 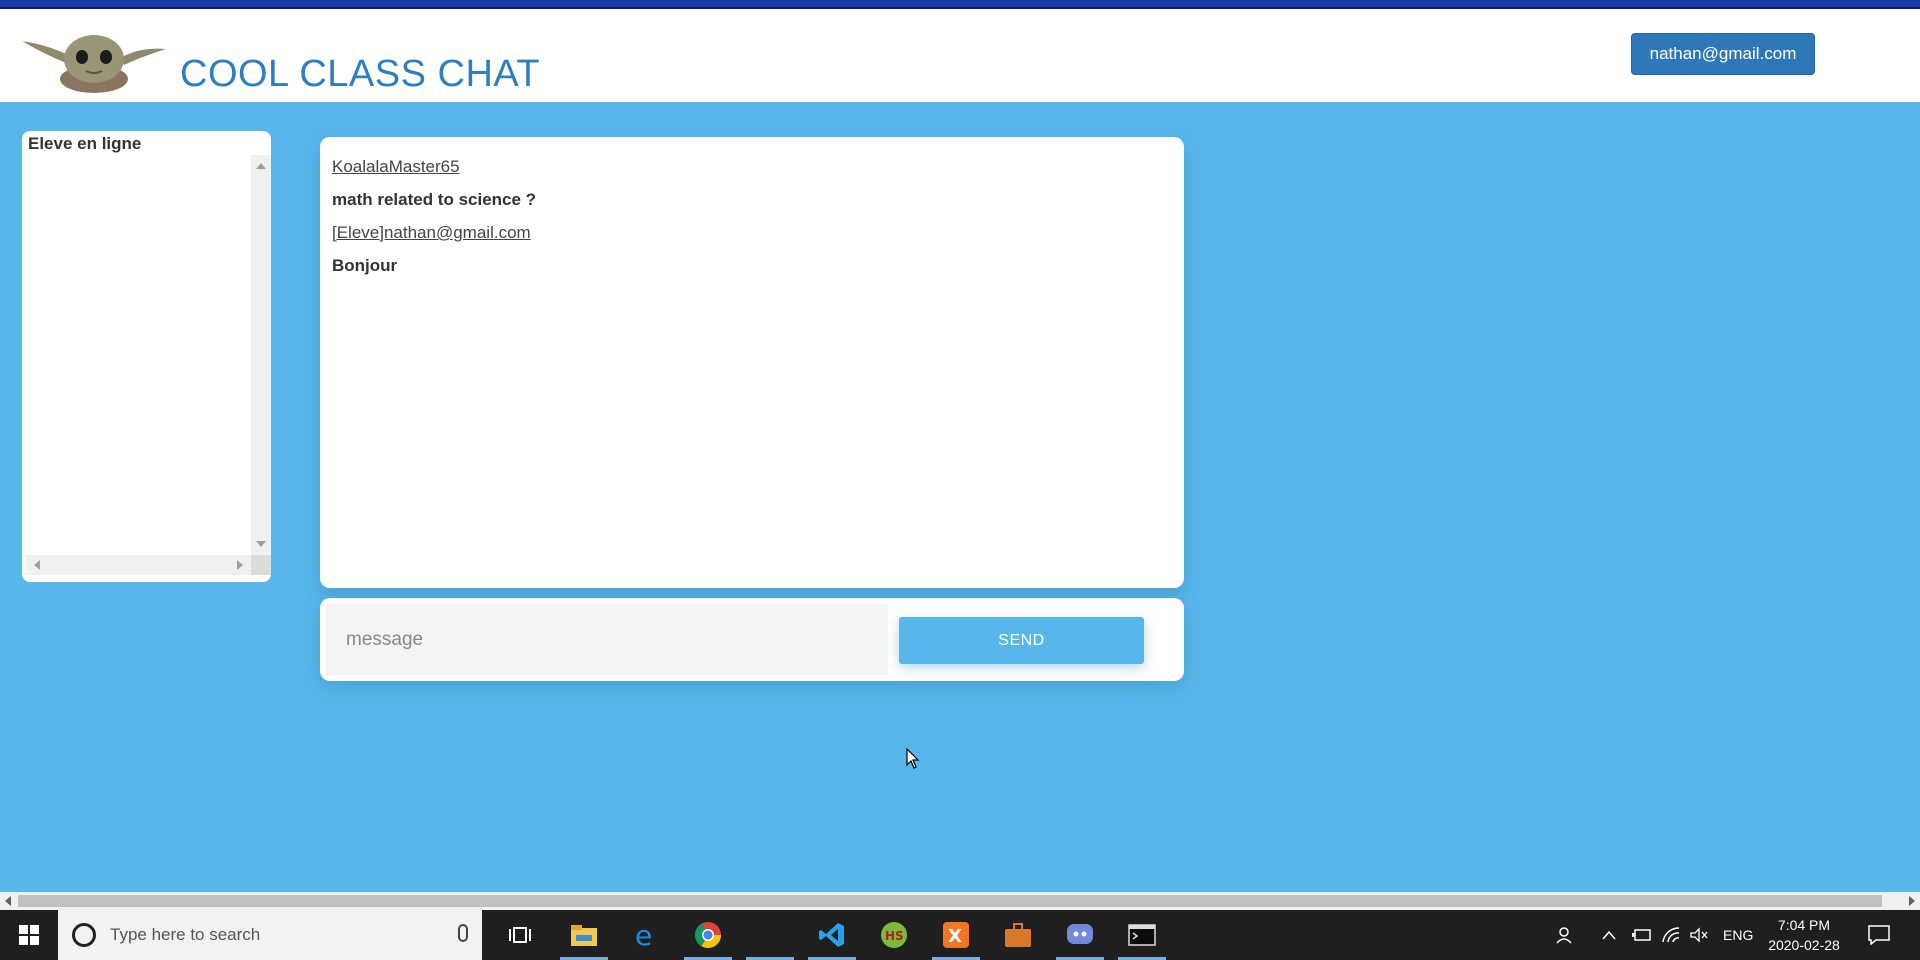 What do you see at coordinates (1699, 935) in the screenshot?
I see `volume-muted-icon` at bounding box center [1699, 935].